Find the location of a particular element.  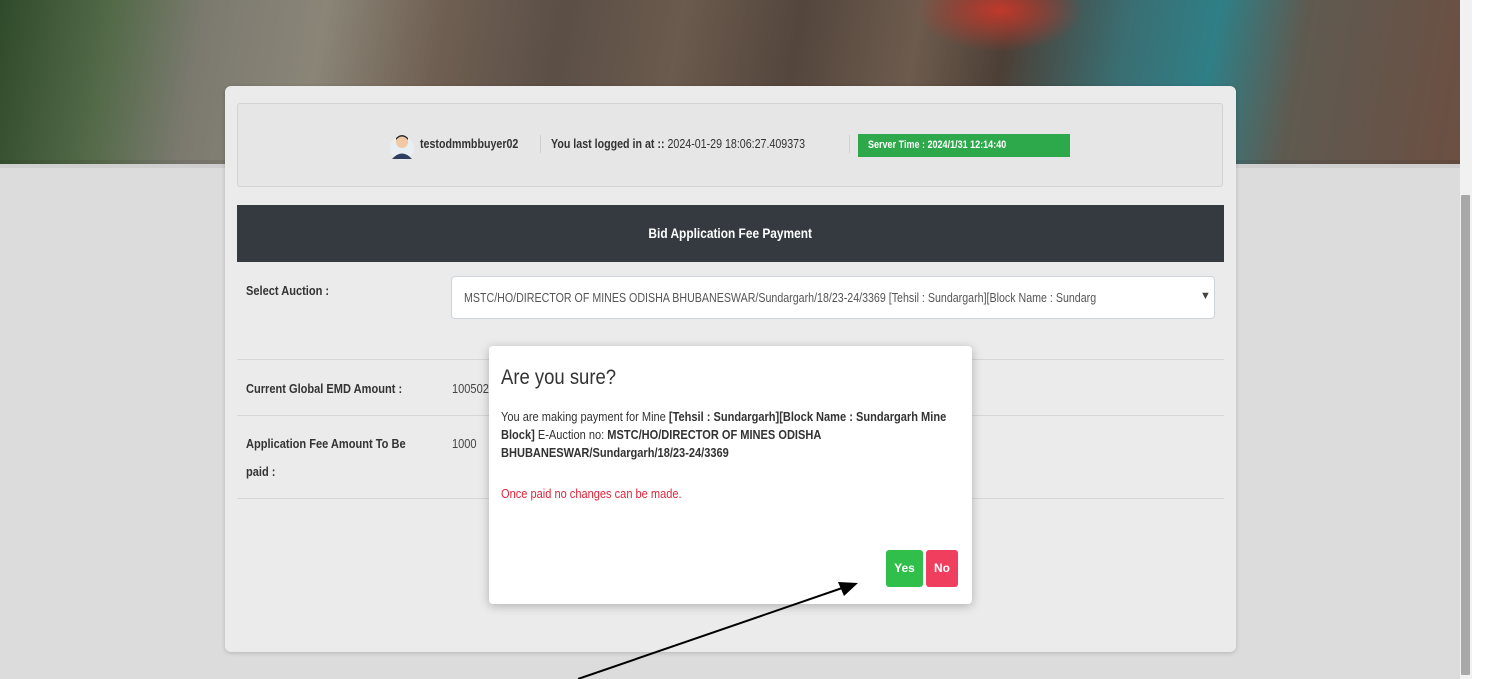

section-title-bar: Bid Application Fee Payment is located at coordinates (730, 233).